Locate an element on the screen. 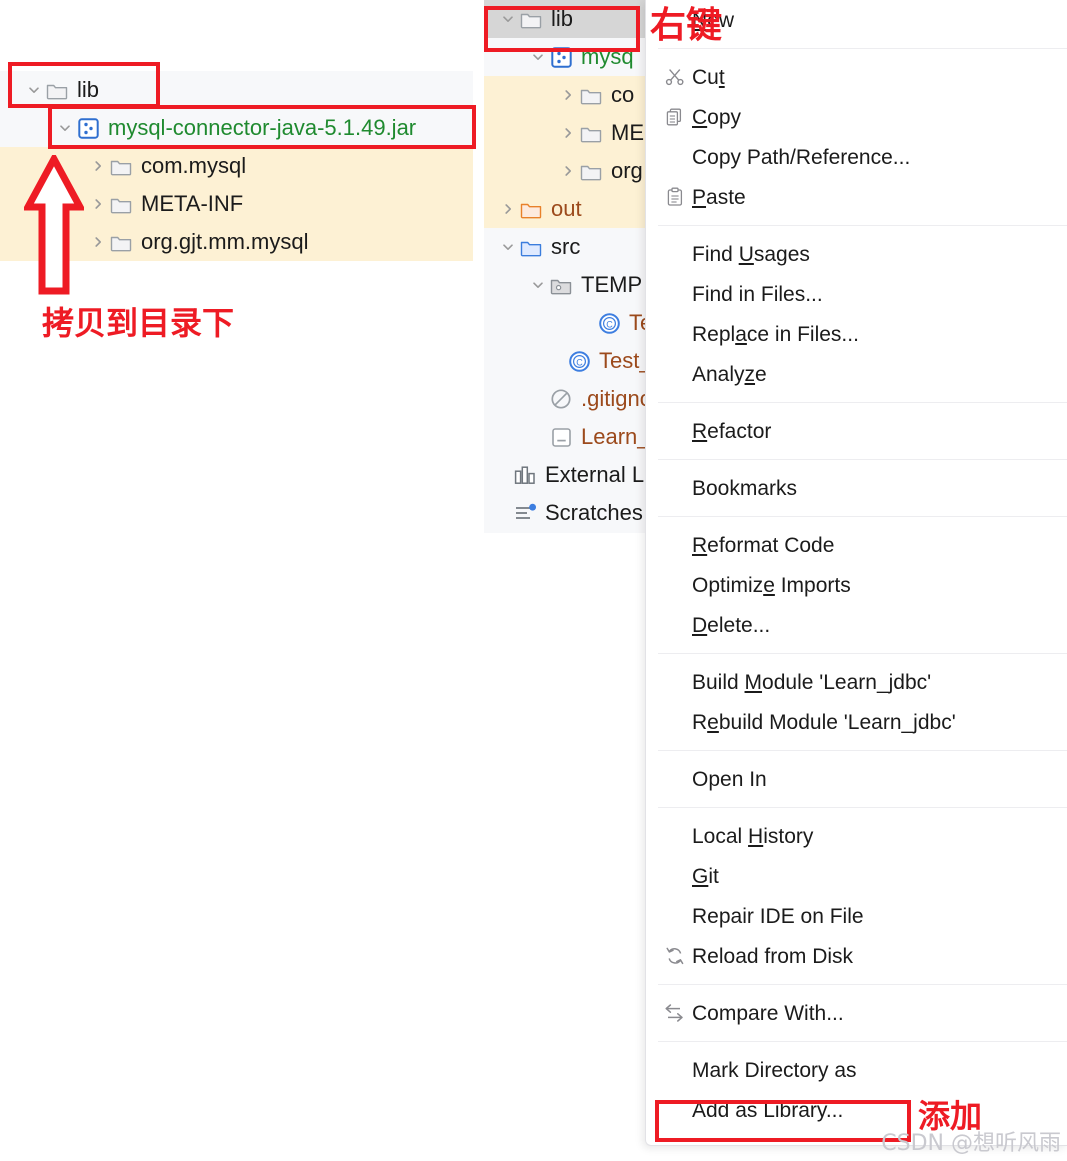 Image resolution: width=1067 pixels, height=1161 pixels. menu-item-label: Copy is located at coordinates (717, 117).